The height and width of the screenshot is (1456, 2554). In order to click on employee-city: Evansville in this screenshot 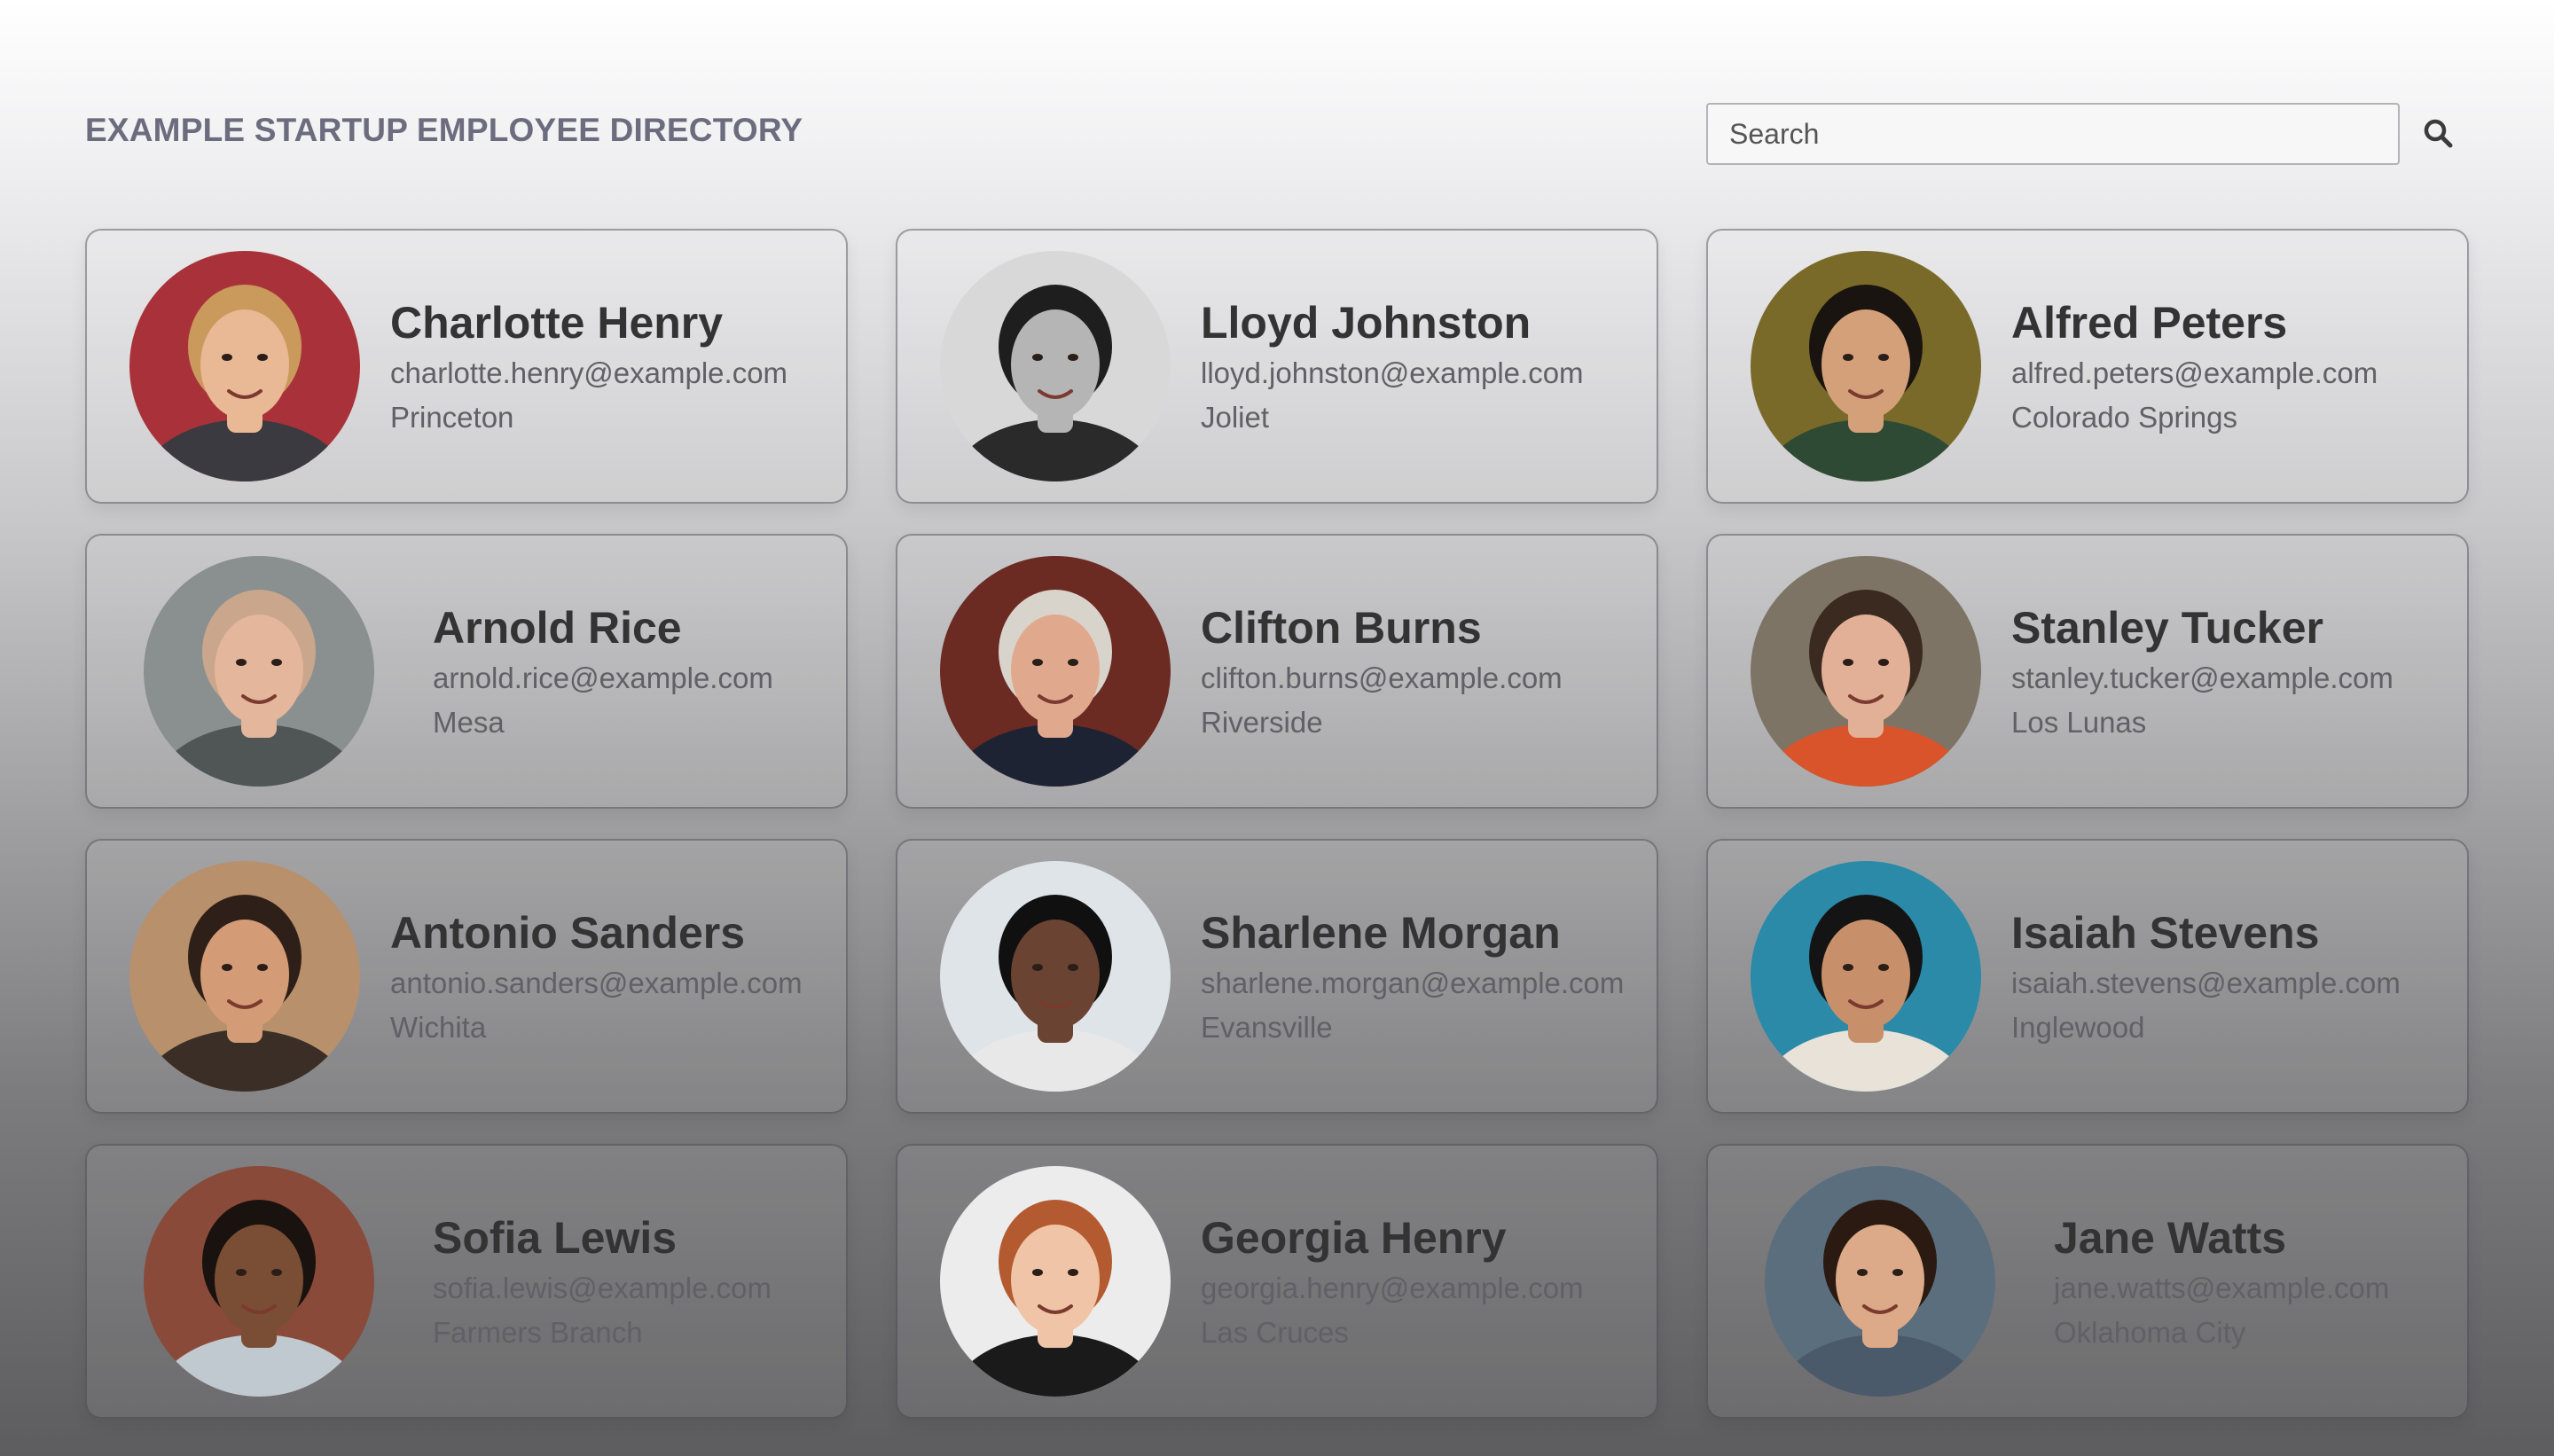, I will do `click(1267, 1027)`.